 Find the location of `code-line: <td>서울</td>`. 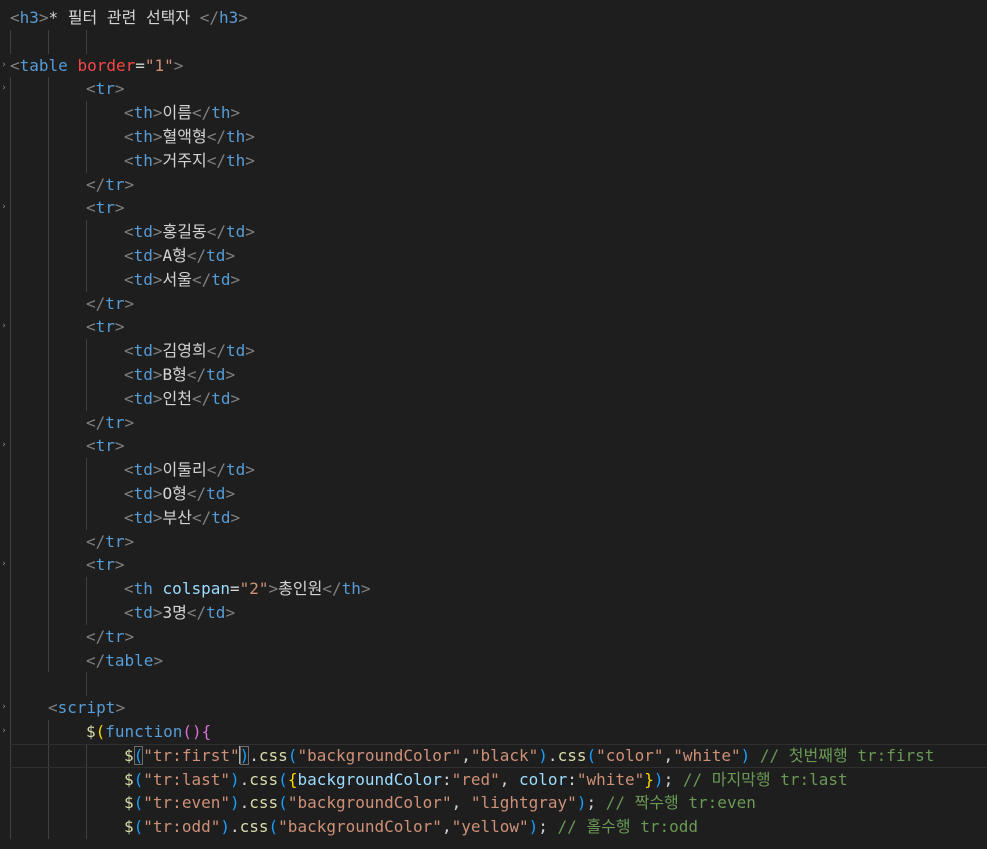

code-line: <td>서울</td> is located at coordinates (493, 280).